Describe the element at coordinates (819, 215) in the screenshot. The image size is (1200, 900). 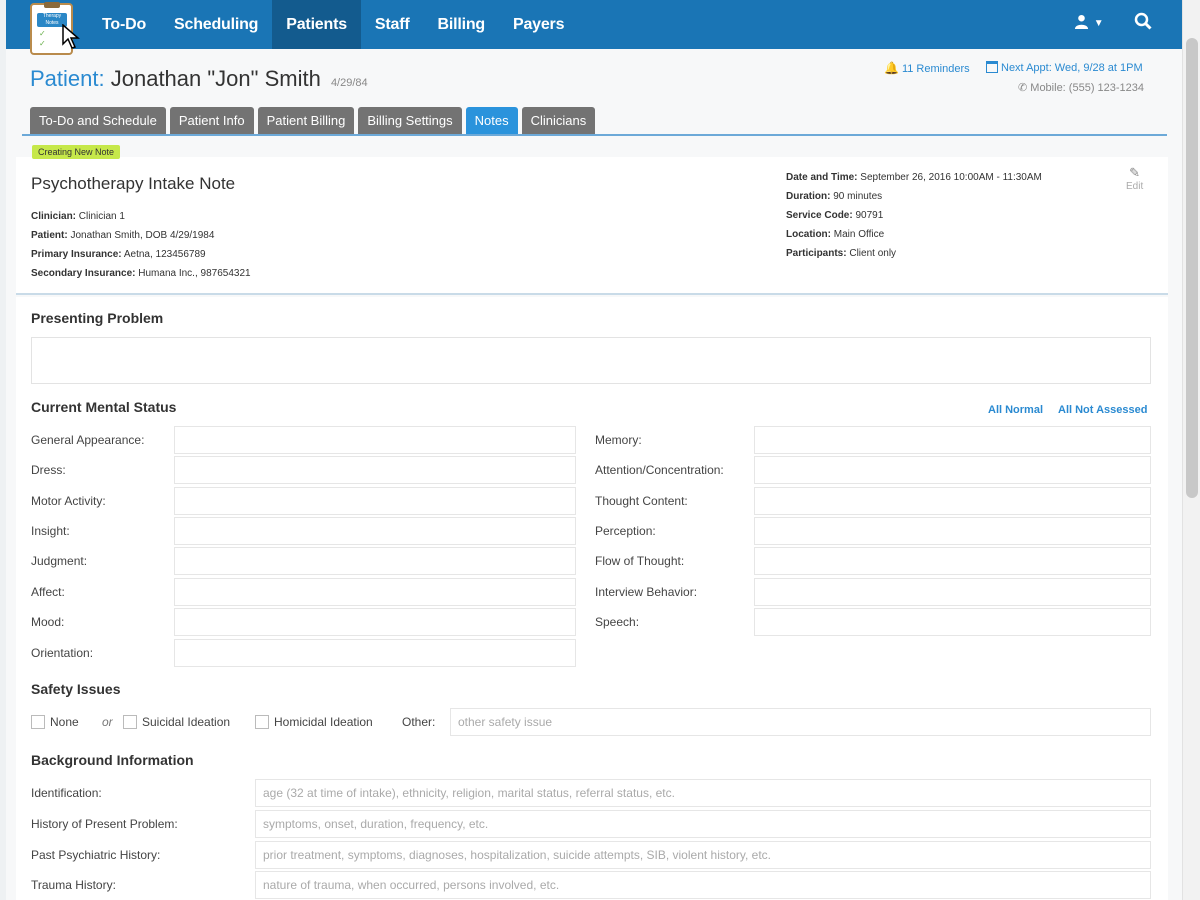
I see `service-code-label: Service Code:` at that location.